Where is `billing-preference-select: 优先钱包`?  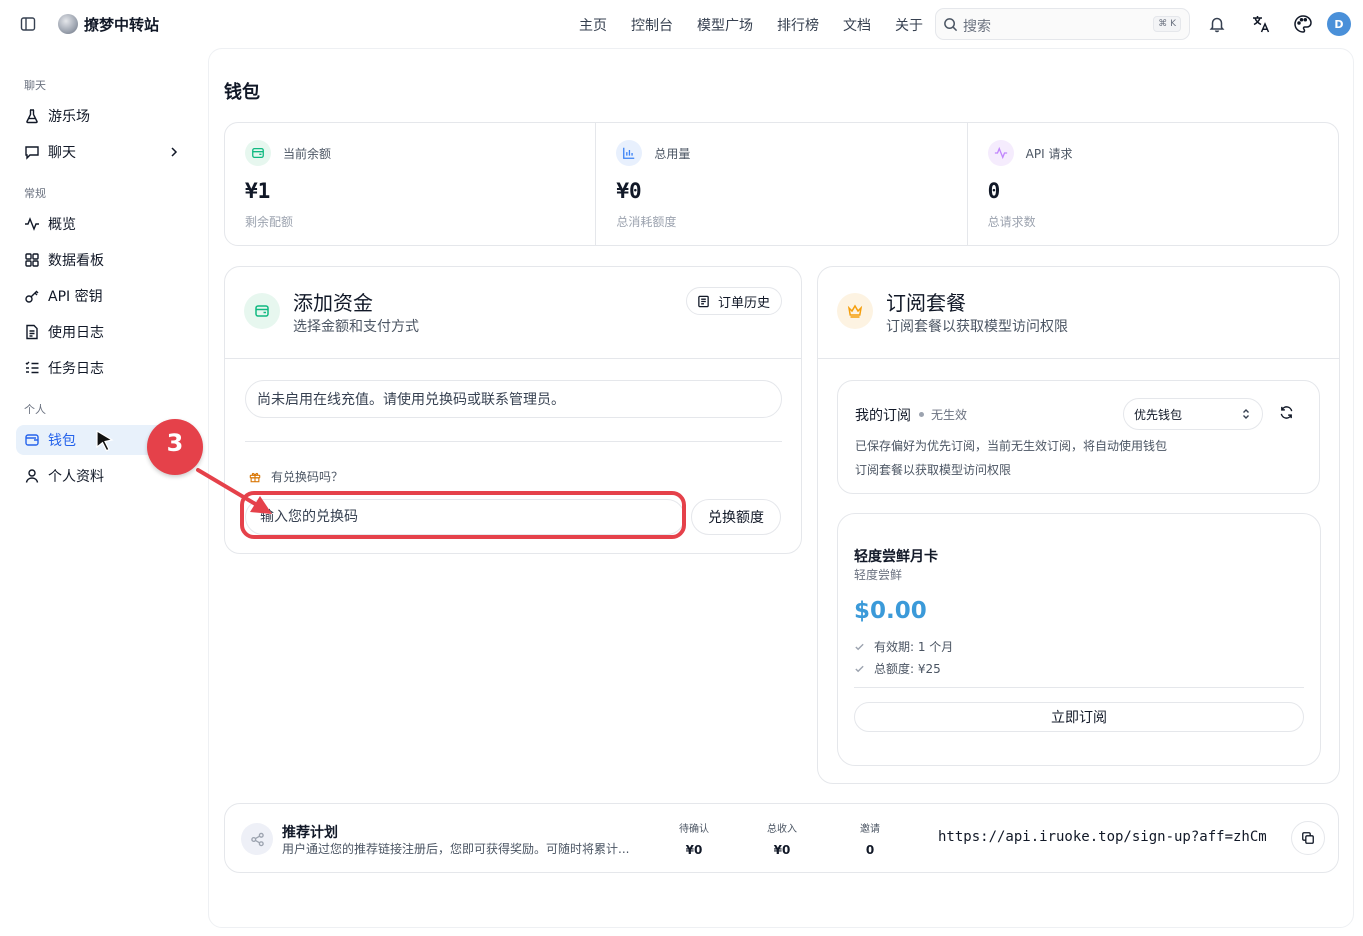 billing-preference-select: 优先钱包 is located at coordinates (1193, 414).